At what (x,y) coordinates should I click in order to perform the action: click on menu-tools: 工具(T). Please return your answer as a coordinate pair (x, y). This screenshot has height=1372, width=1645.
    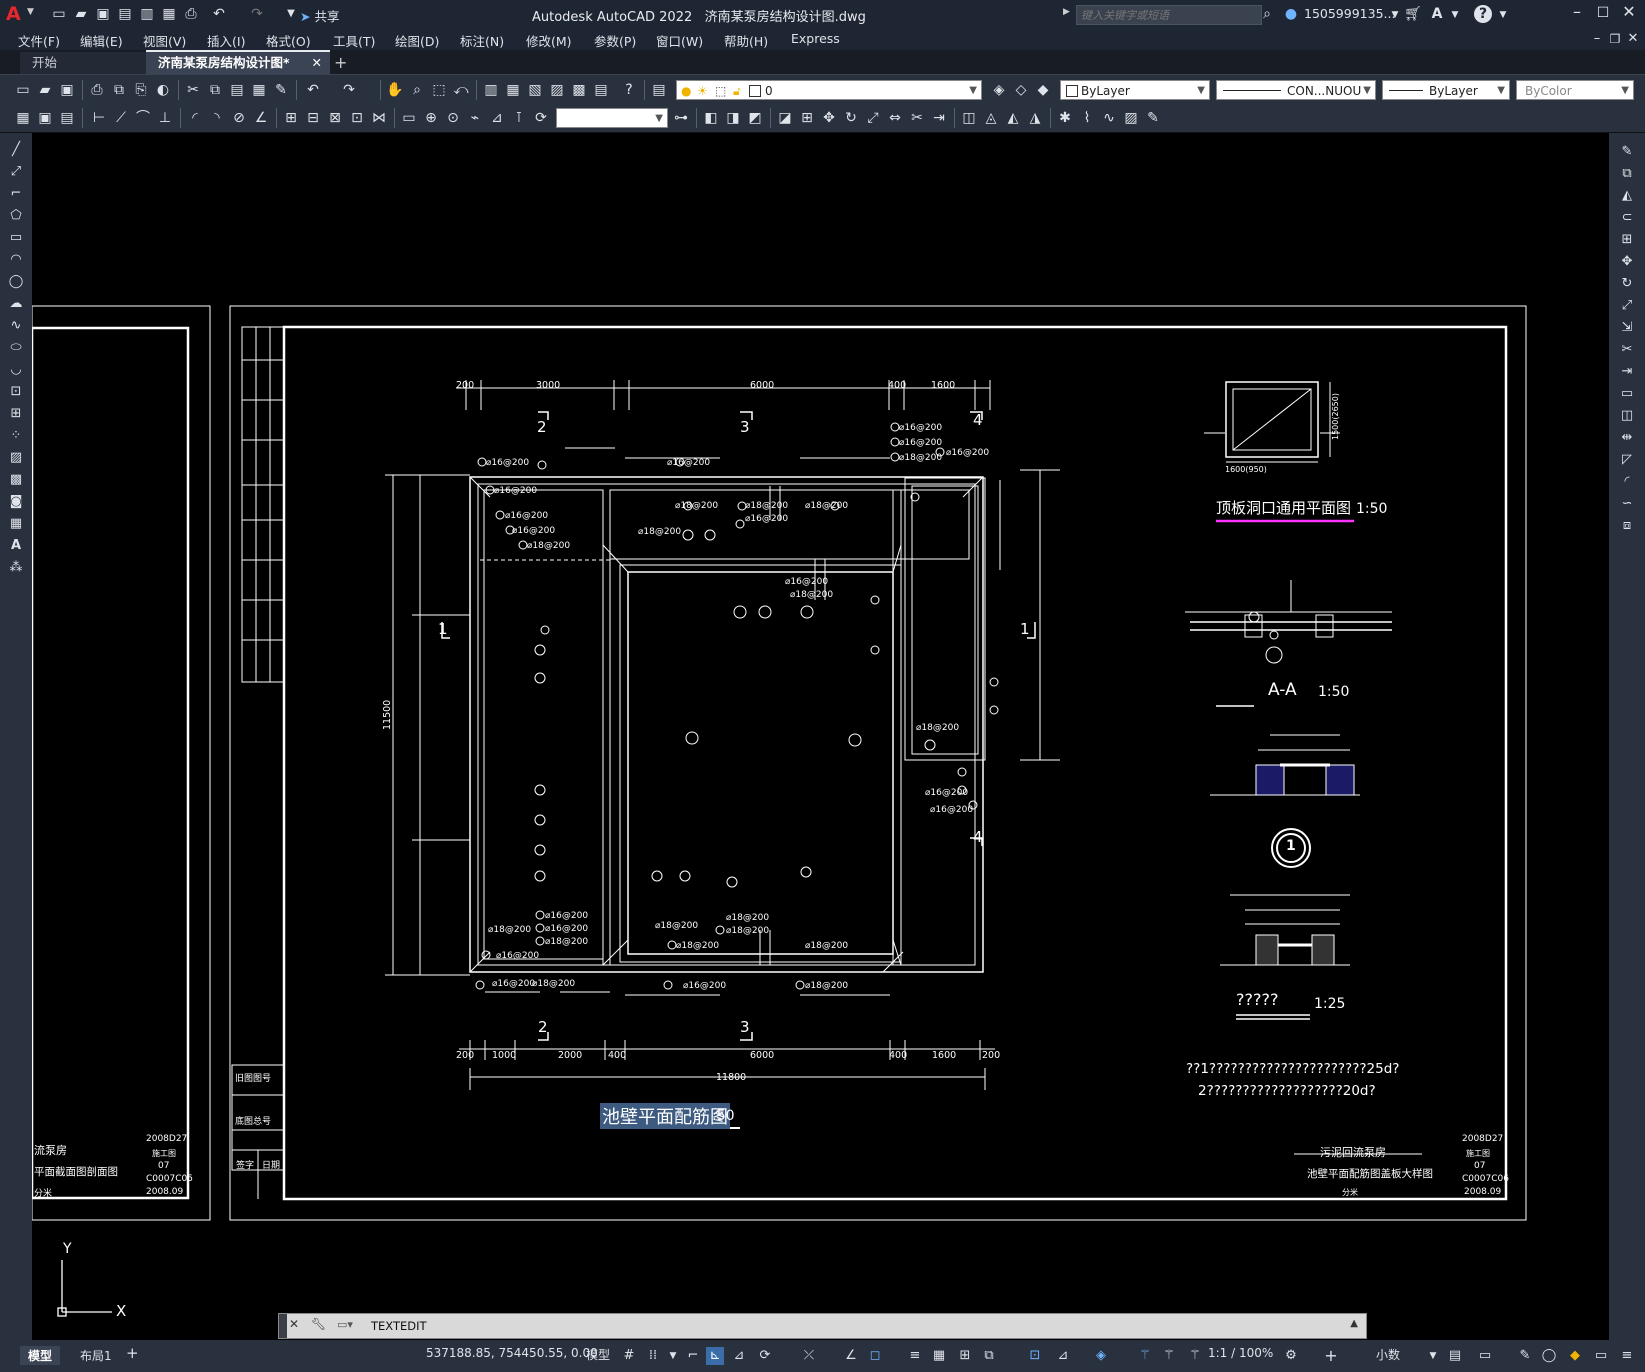
    Looking at the image, I should click on (354, 40).